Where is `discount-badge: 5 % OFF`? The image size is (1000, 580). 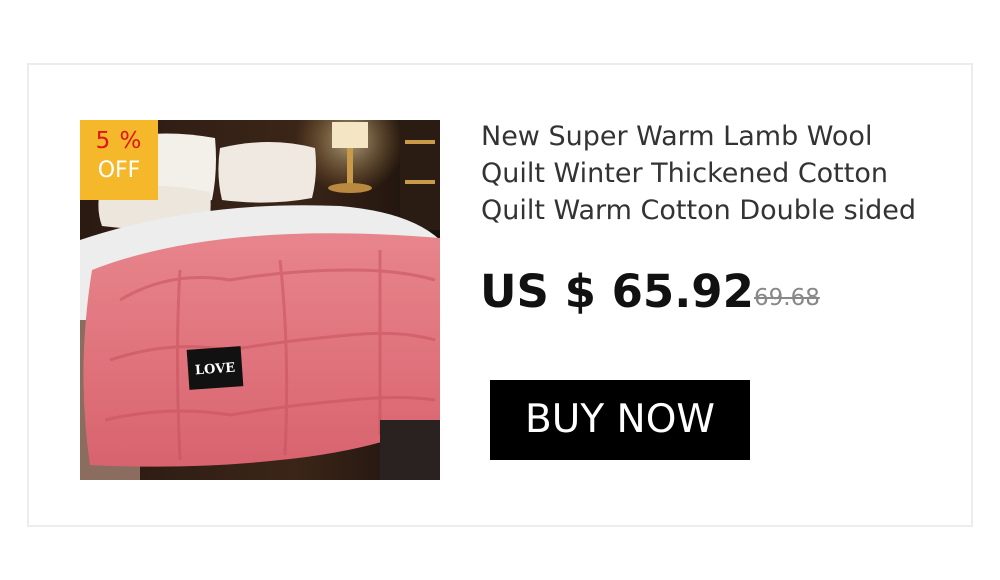
discount-badge: 5 % OFF is located at coordinates (119, 160).